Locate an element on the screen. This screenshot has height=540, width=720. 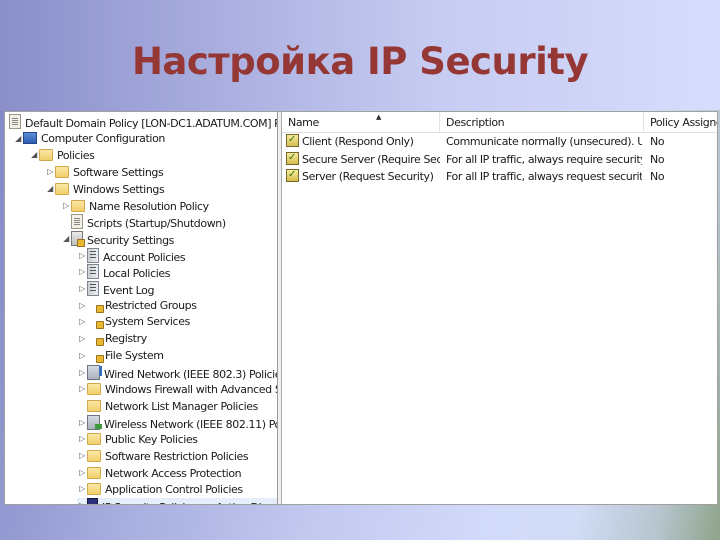
tree-item: ▷ Name Resolution Policy is located at coordinates (135, 206).